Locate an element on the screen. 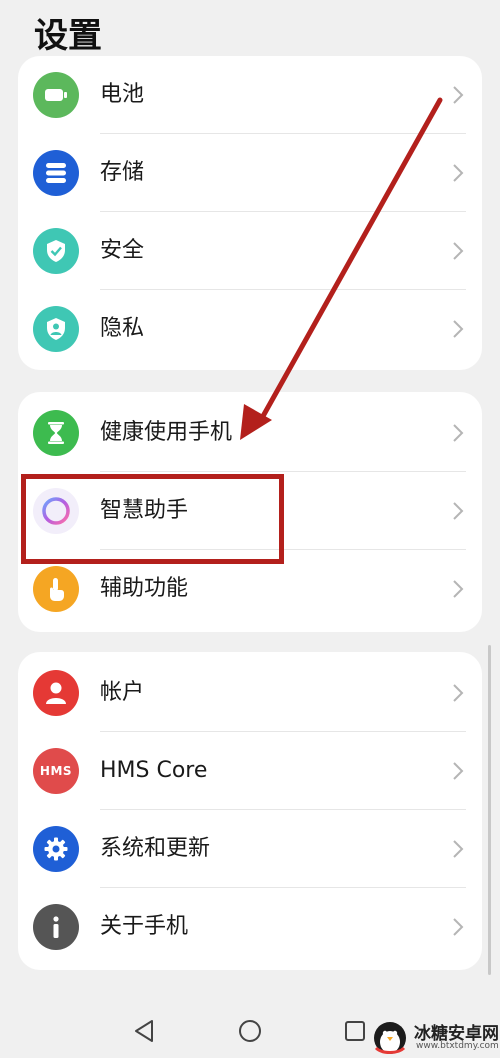  back-icon is located at coordinates (145, 1031).